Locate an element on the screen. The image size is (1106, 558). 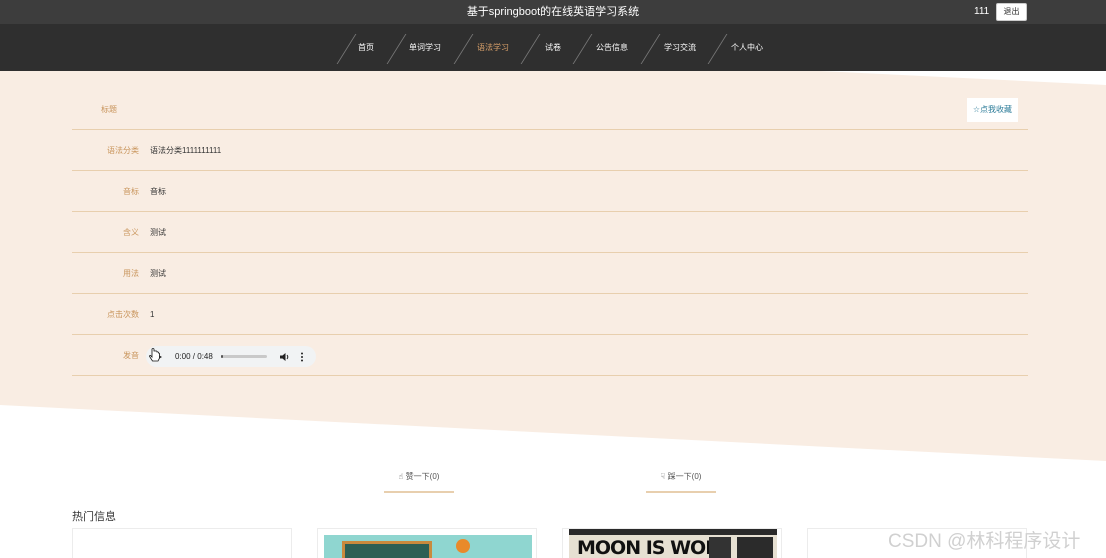
nav-item-notices: 公告信息 is located at coordinates (612, 47).